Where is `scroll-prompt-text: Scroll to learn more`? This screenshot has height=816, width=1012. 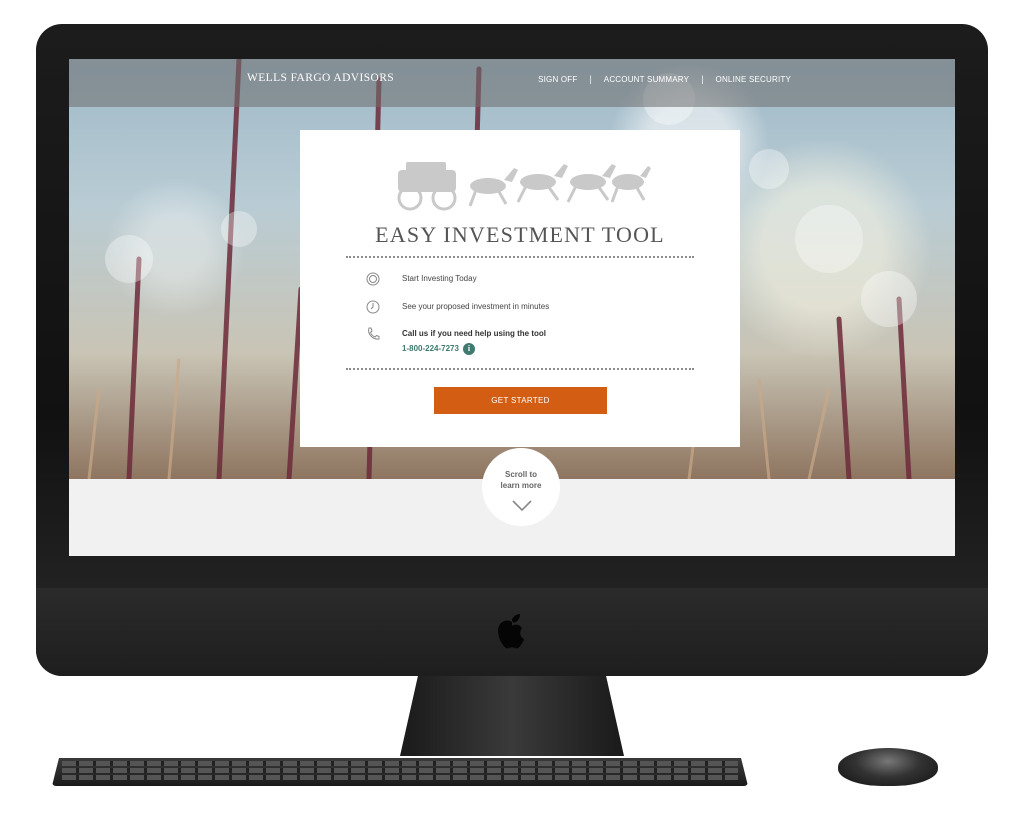
scroll-prompt-text: Scroll to learn more is located at coordinates (521, 480).